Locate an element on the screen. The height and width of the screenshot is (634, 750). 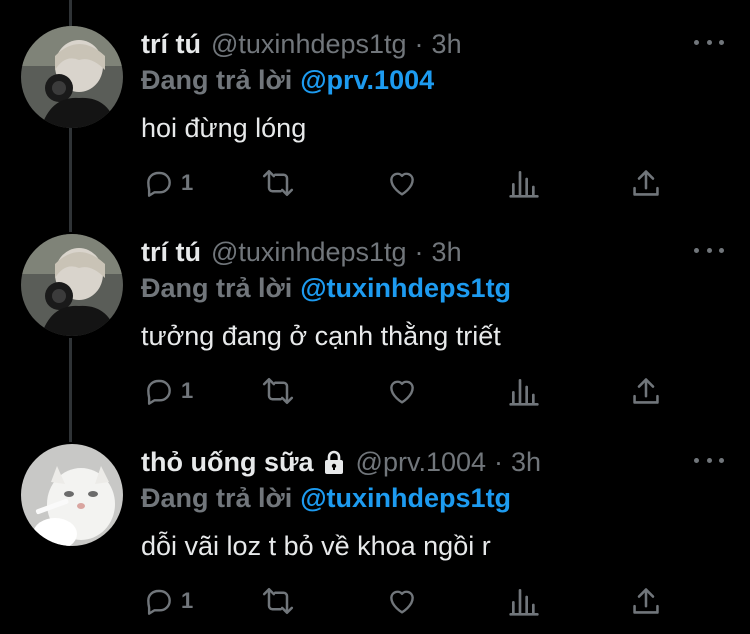
tweet-text: tưởng đang ở cạnh thằng triết is located at coordinates (321, 336).